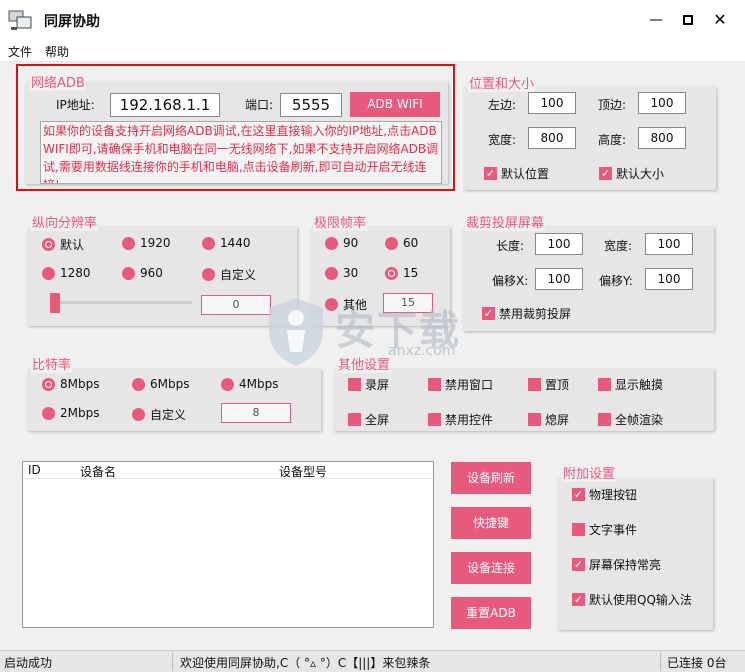  I want to click on record-checkbox: 录屏, so click(368, 384).